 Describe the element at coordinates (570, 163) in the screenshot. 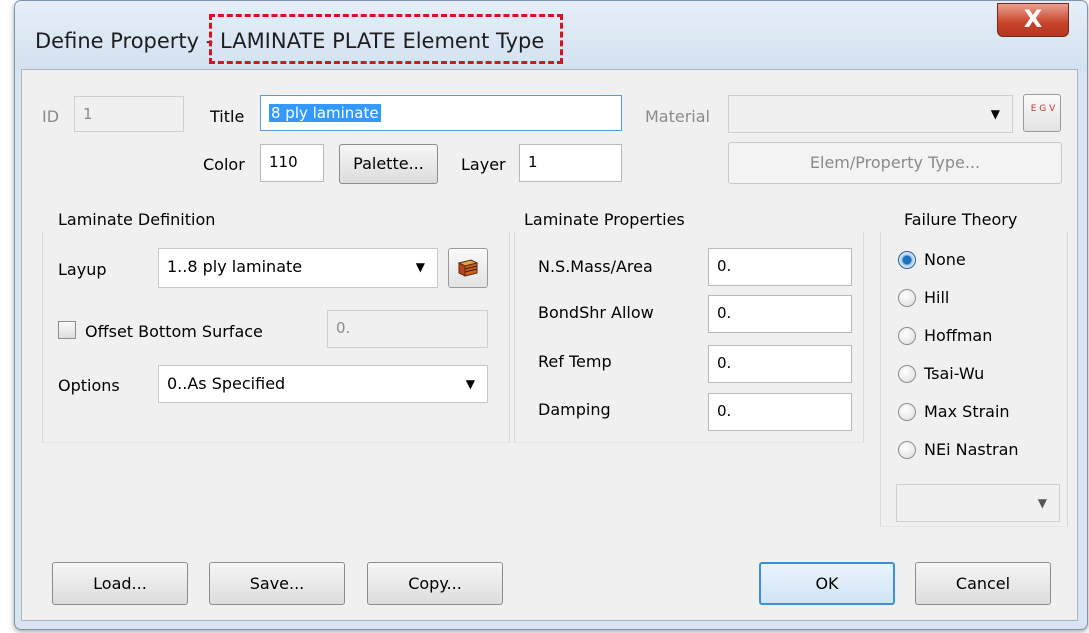

I see `layer-field: 1` at that location.